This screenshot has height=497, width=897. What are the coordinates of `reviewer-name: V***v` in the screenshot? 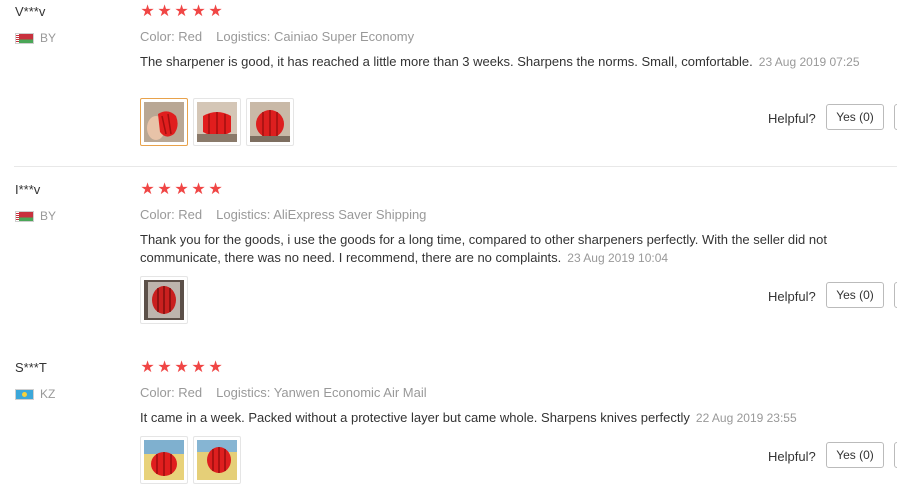 It's located at (30, 11).